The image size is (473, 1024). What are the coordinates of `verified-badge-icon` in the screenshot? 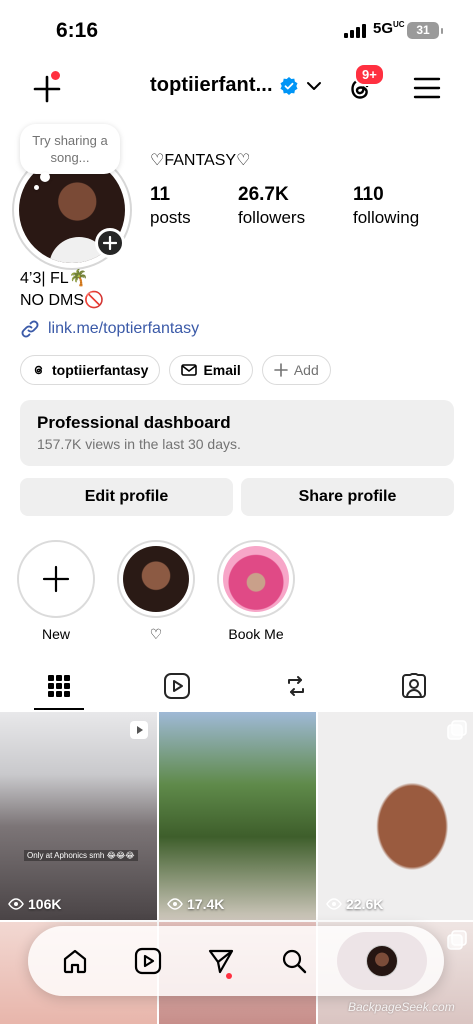 It's located at (289, 85).